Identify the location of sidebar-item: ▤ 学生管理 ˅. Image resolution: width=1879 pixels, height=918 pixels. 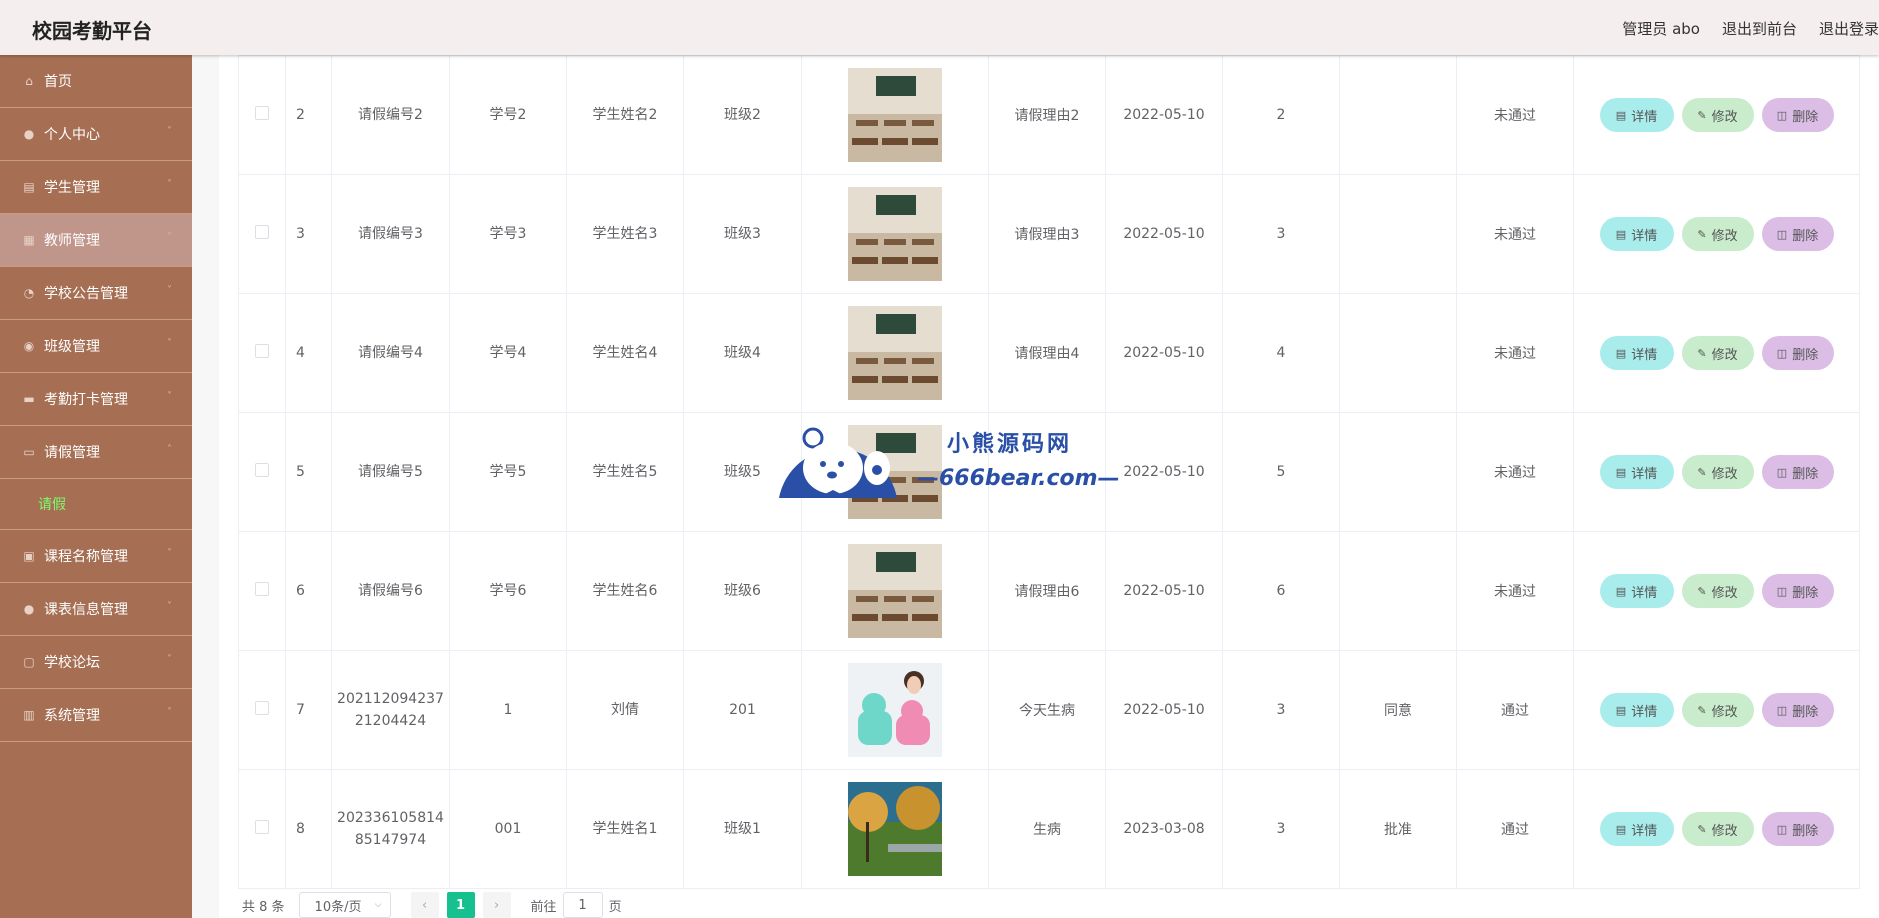
(96, 187).